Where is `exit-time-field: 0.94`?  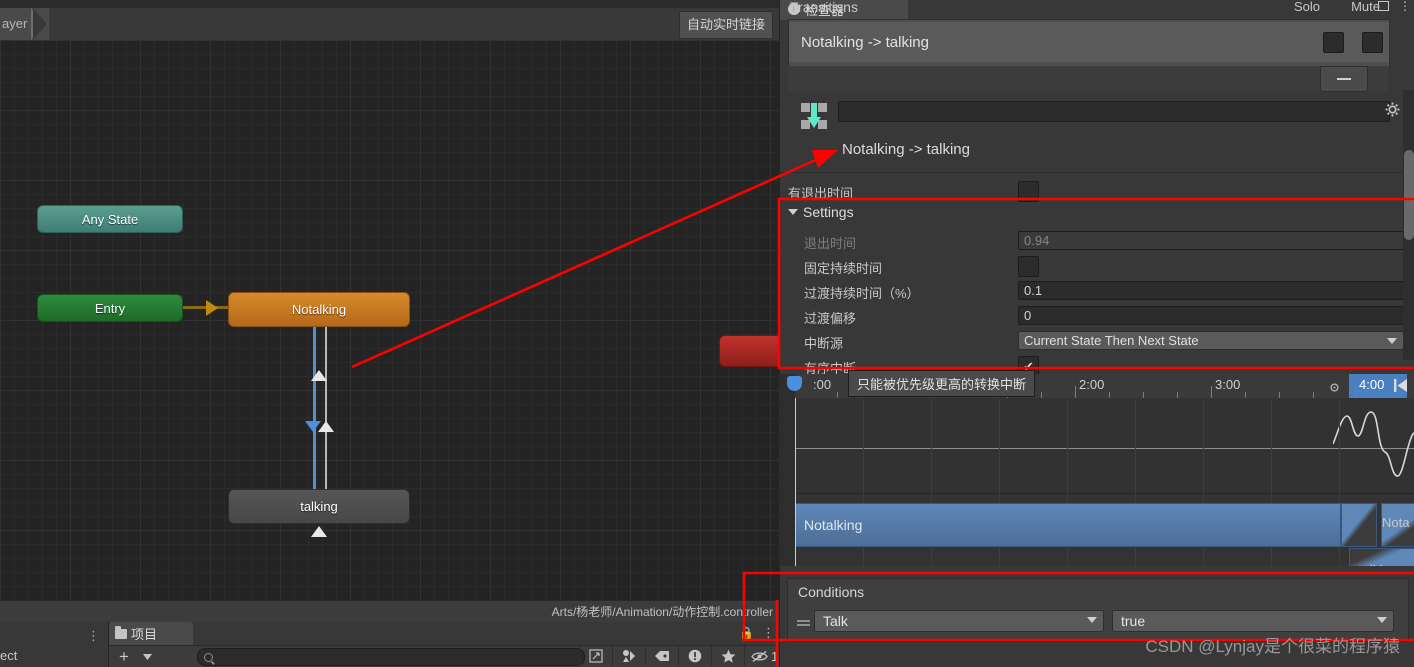
exit-time-field: 0.94 is located at coordinates (1211, 240).